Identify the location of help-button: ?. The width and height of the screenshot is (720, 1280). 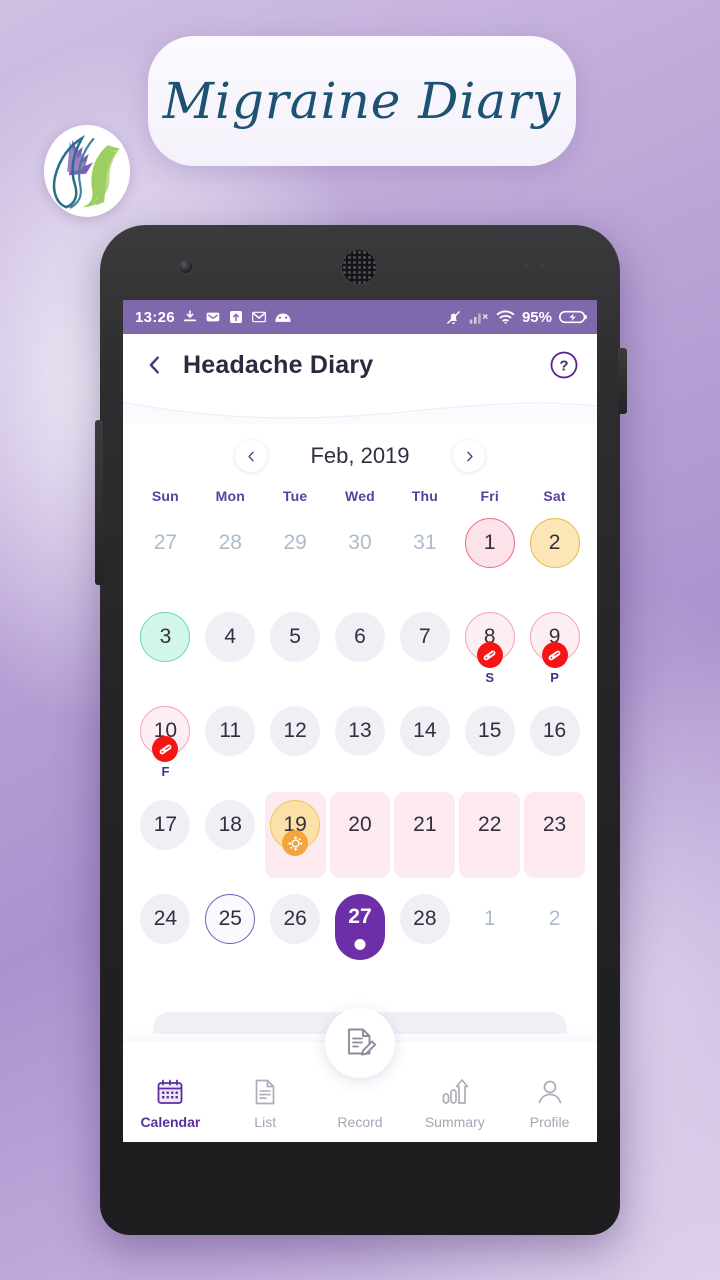
(564, 365).